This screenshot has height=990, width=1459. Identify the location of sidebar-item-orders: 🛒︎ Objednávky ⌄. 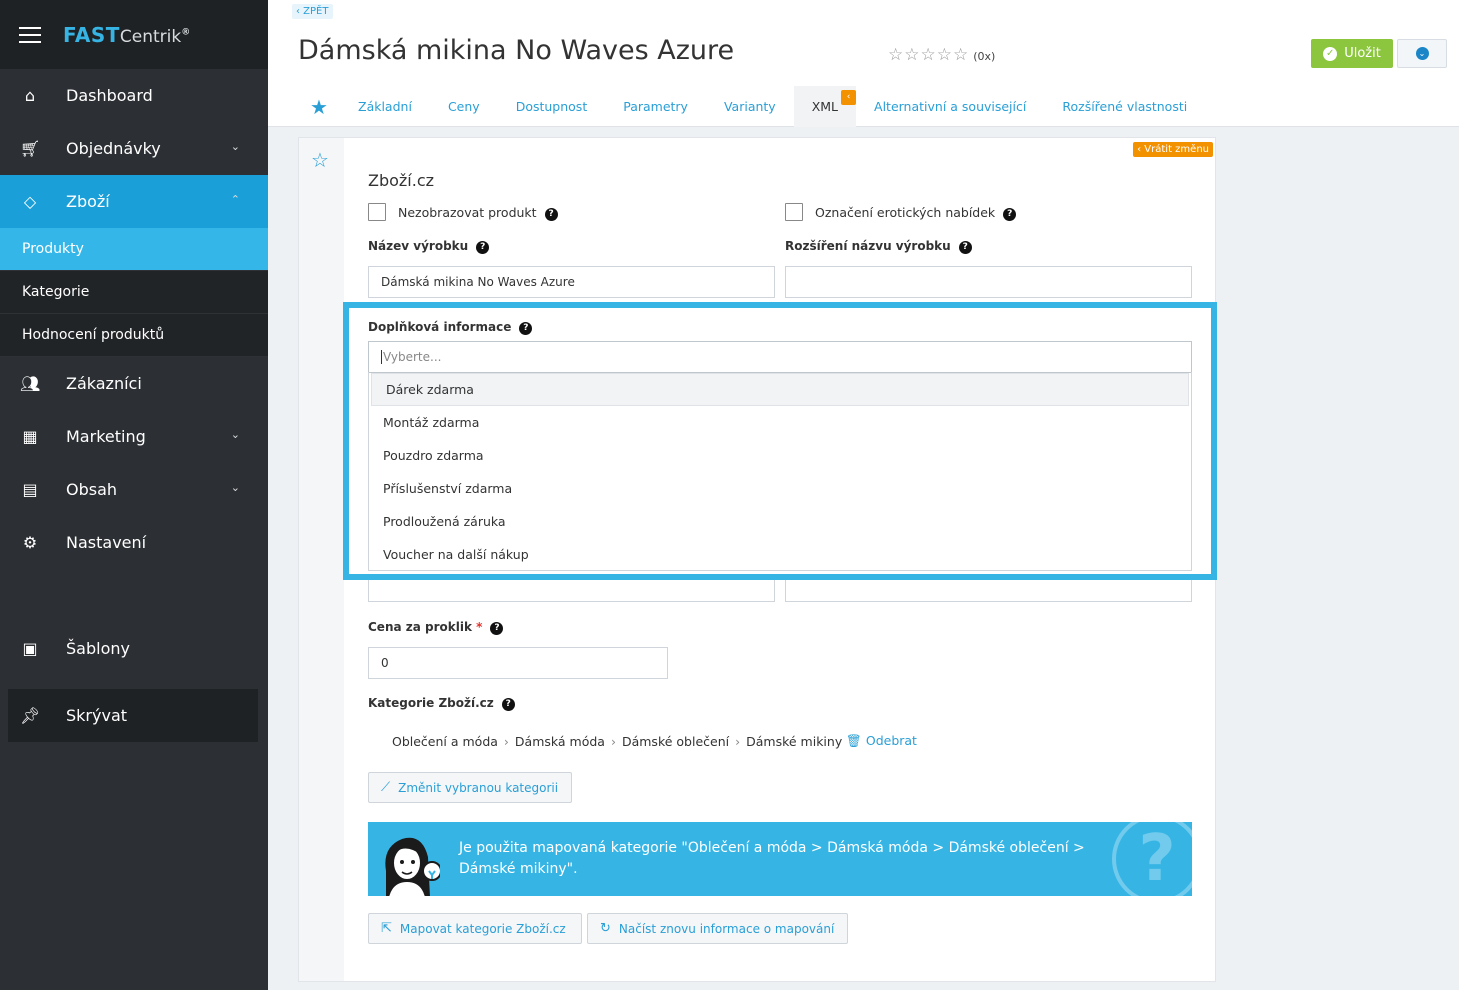
(134, 148).